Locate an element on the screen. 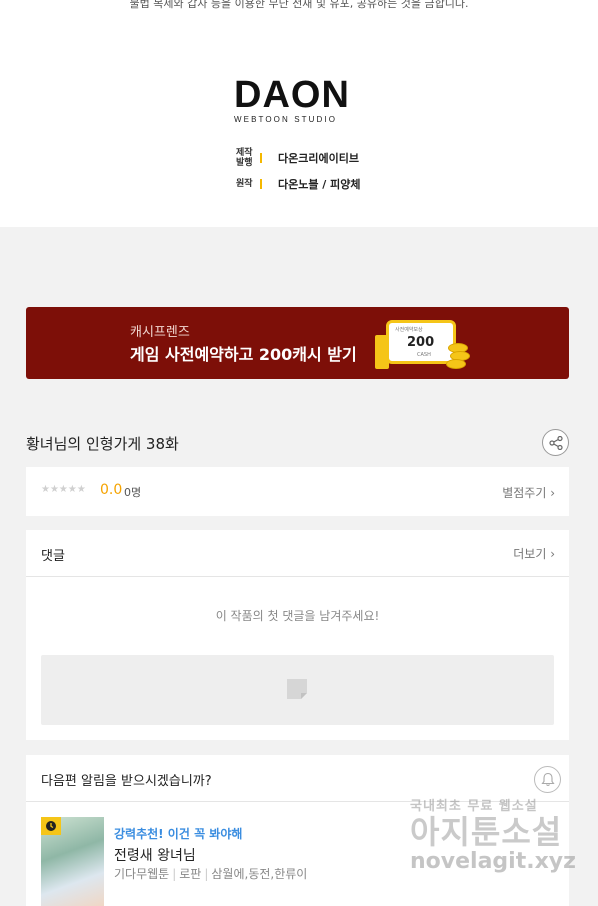 This screenshot has height=906, width=598. recommendation-title: 전령새 왕녀님 is located at coordinates (155, 855).